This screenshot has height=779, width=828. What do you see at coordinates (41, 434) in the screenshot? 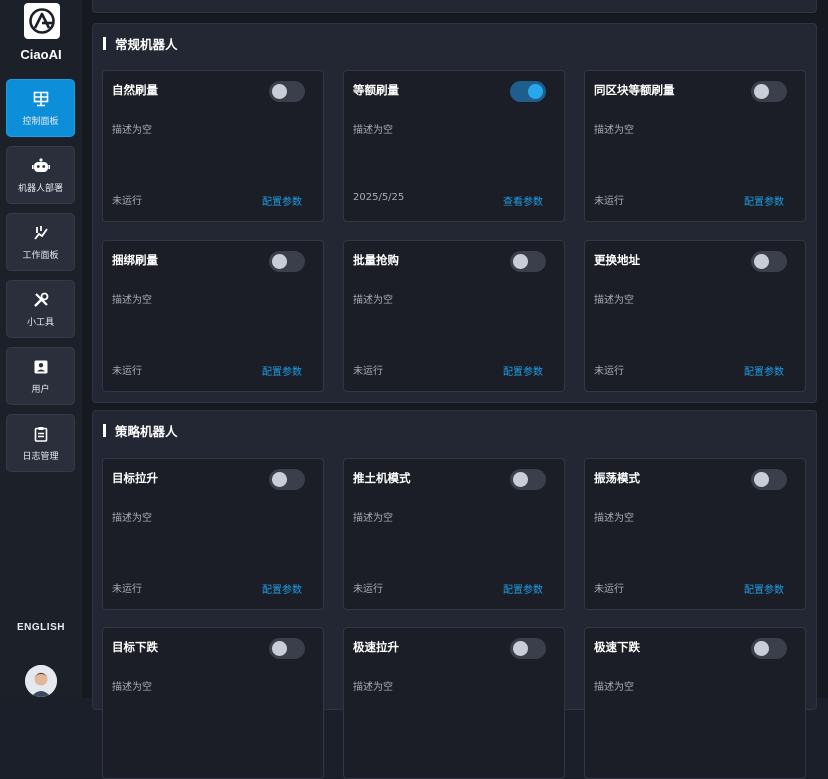
I see `clipboard-icon` at bounding box center [41, 434].